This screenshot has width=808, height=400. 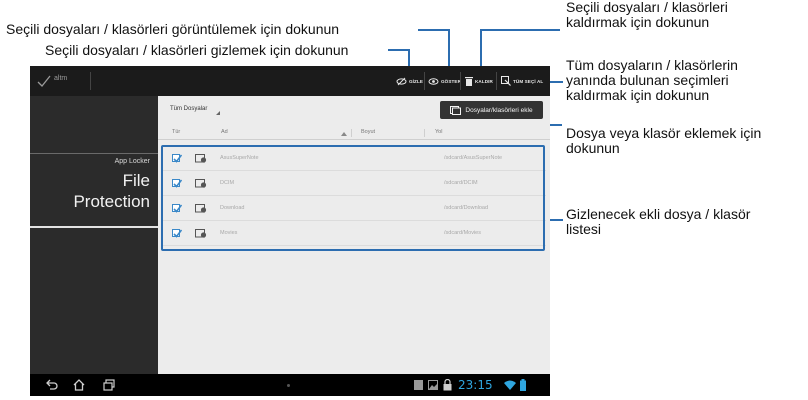 I want to click on page-title-line2: Protection, so click(x=111, y=201).